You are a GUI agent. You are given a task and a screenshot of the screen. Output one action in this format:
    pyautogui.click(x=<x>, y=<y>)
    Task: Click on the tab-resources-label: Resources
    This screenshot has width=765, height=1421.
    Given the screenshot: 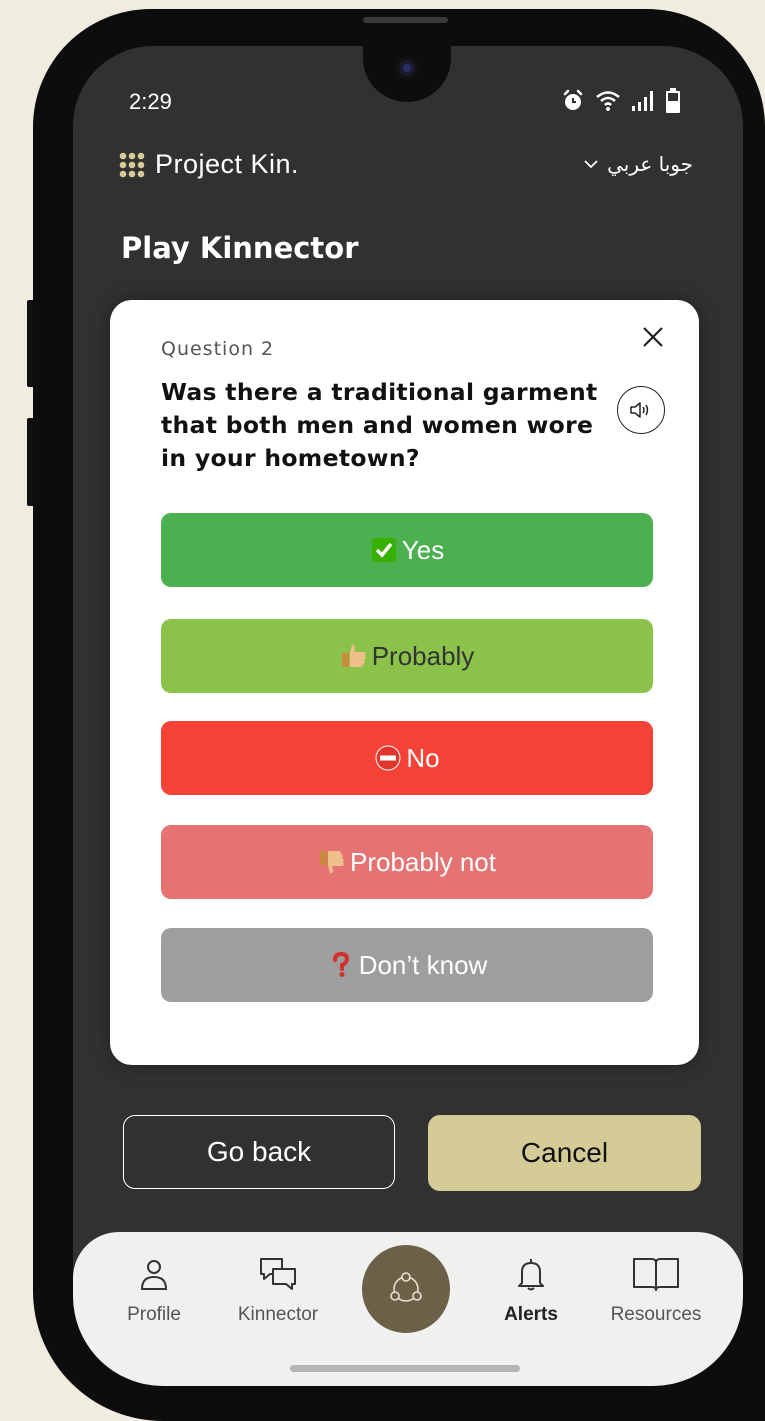 What is the action you would take?
    pyautogui.click(x=656, y=1314)
    